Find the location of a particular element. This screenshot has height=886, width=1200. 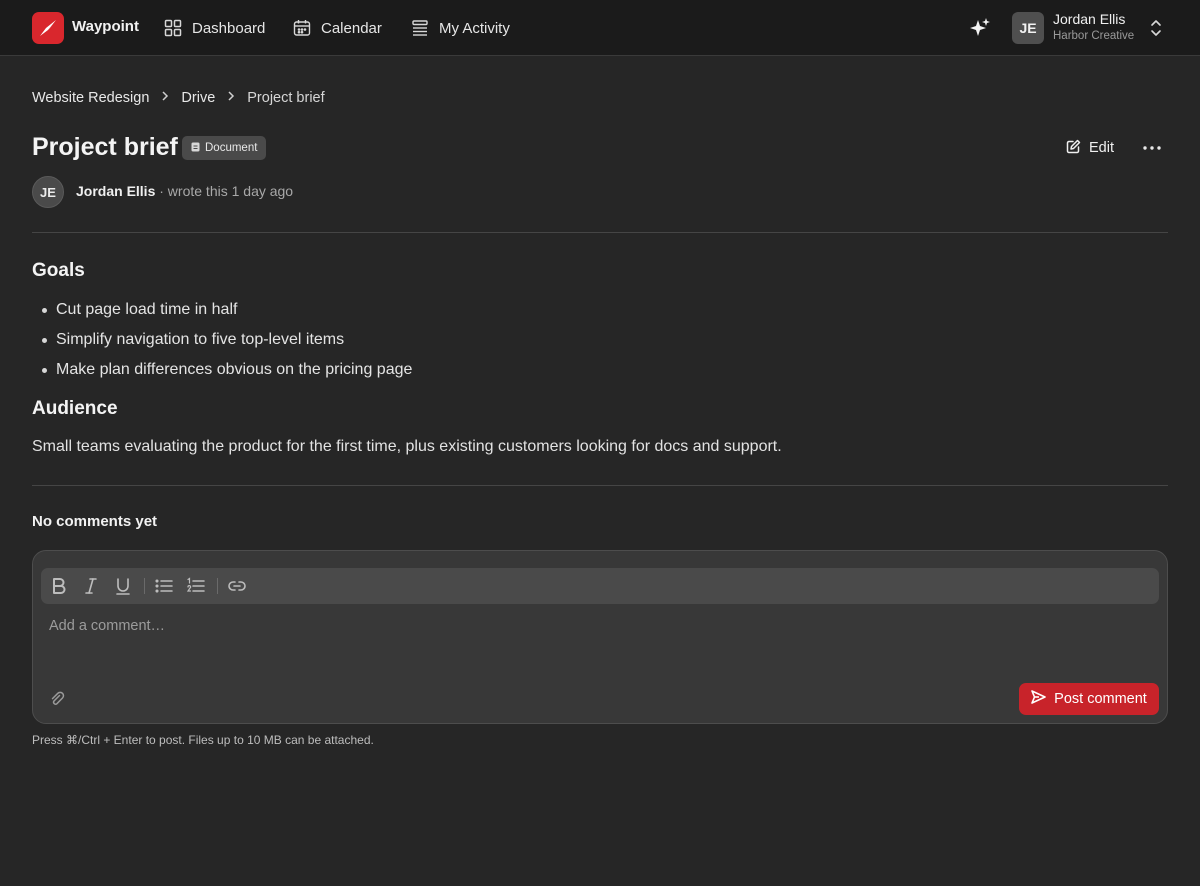

italic-icon is located at coordinates (91, 586).